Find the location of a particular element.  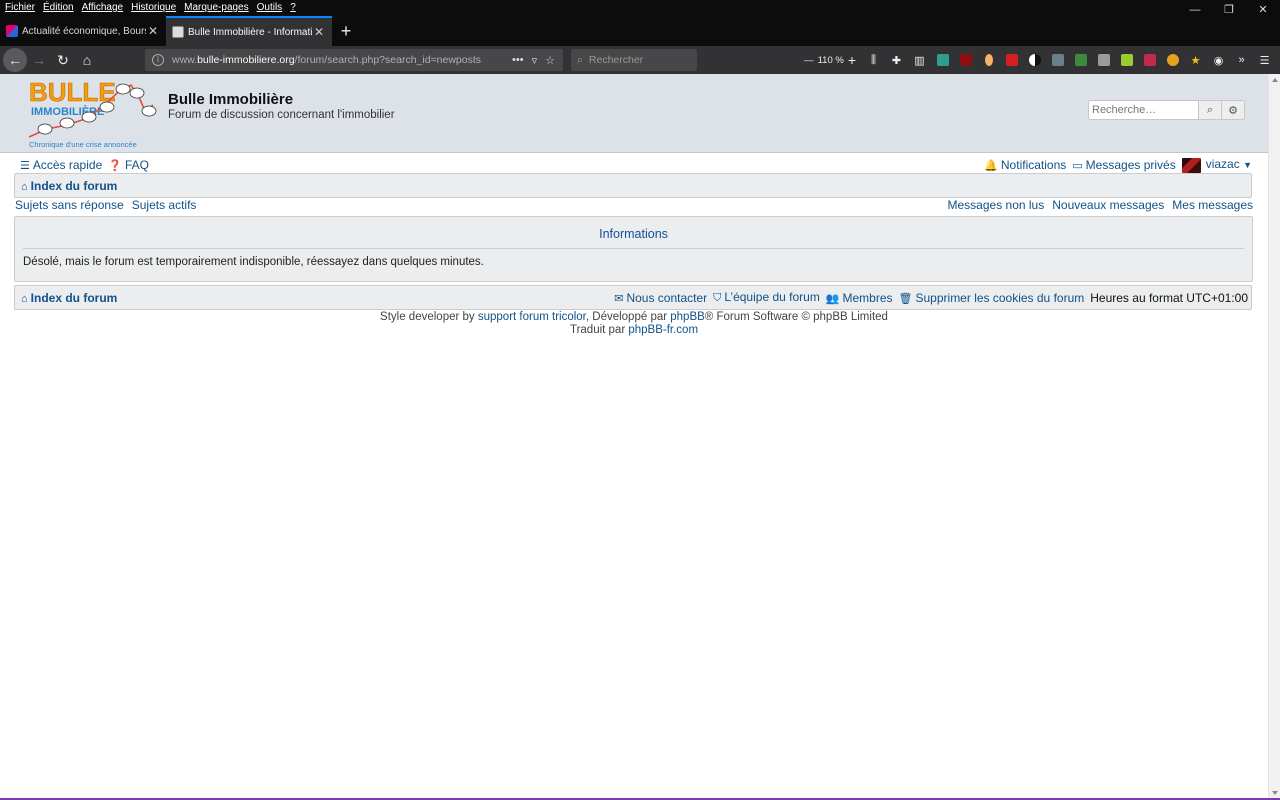

zoom-in-icon: + is located at coordinates (852, 60).